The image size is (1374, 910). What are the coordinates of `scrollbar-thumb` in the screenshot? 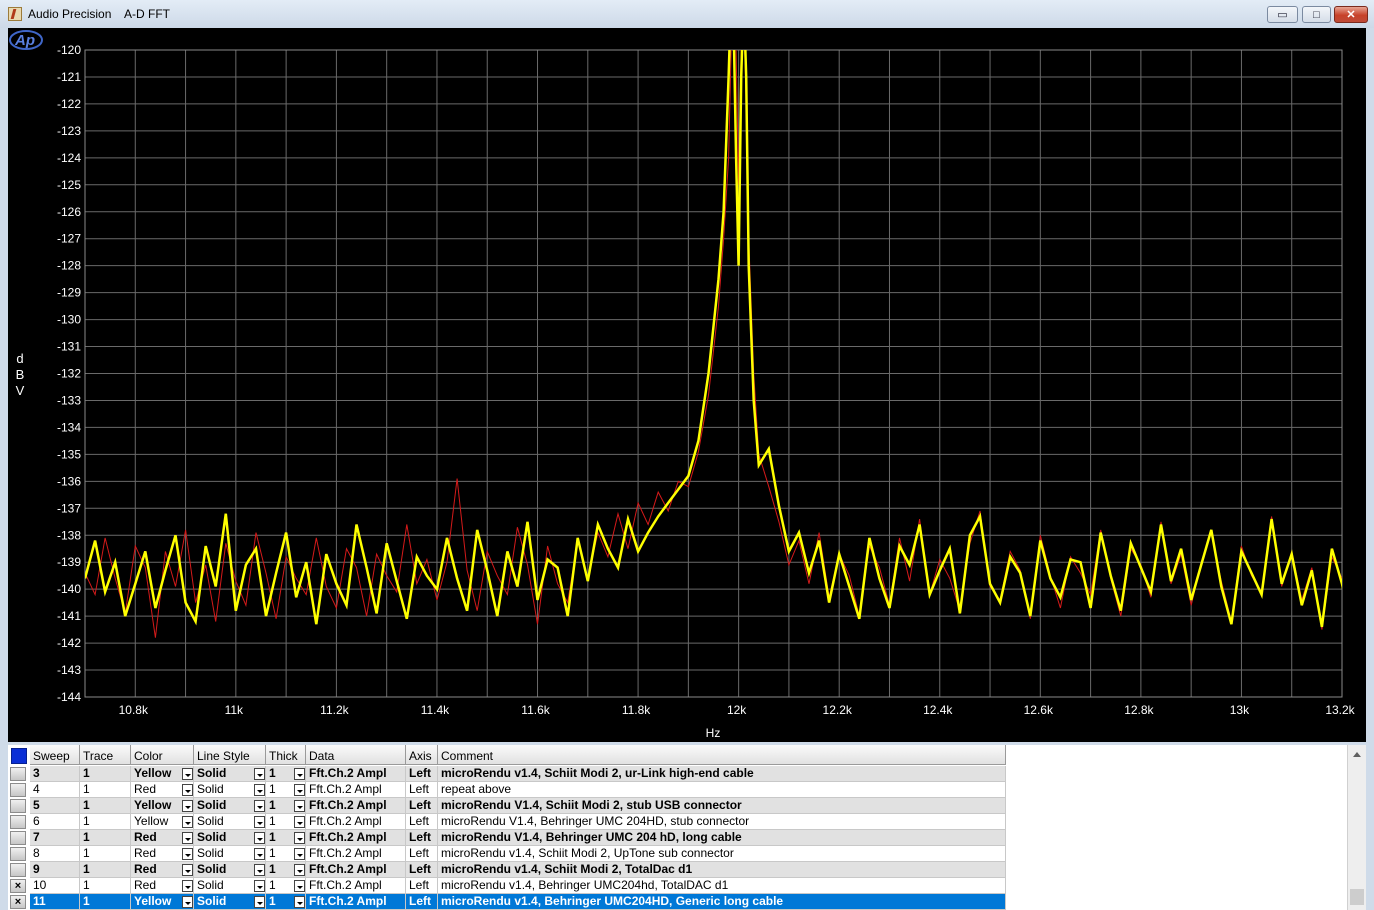 It's located at (1357, 897).